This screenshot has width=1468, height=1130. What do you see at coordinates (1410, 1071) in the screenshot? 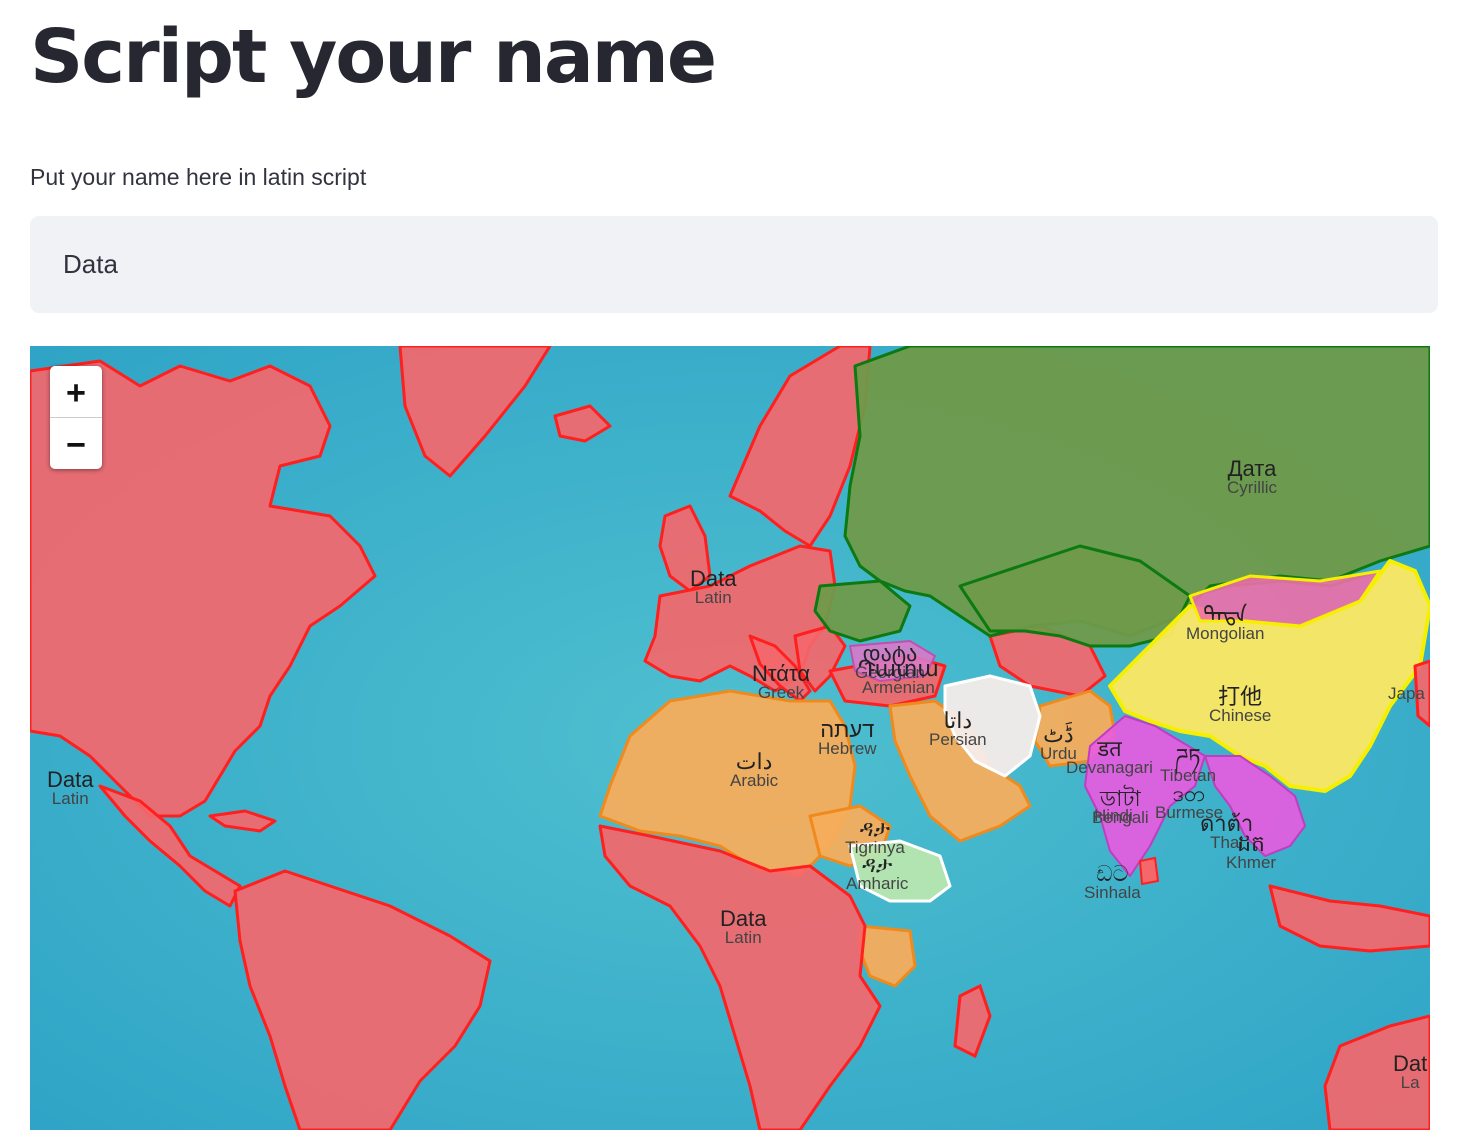
I see `label-latin-australia: Dat La` at bounding box center [1410, 1071].